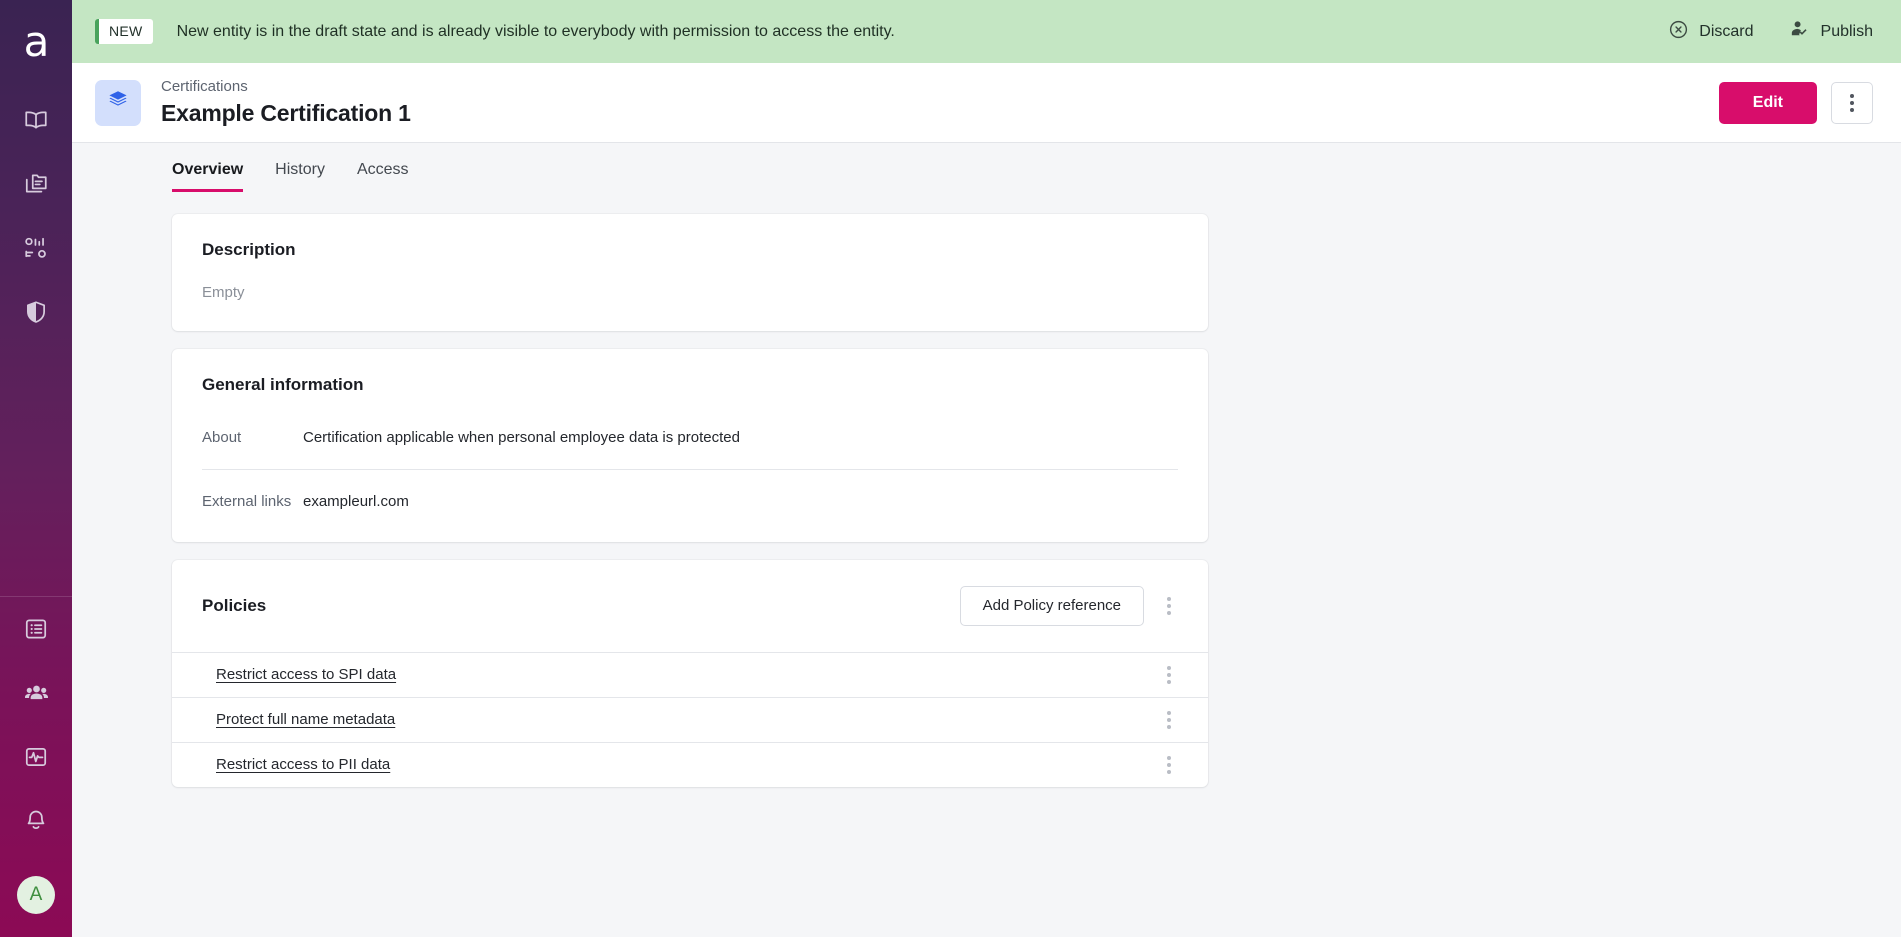 The width and height of the screenshot is (1901, 937). I want to click on policies-header: Policies Add Policy reference, so click(690, 606).